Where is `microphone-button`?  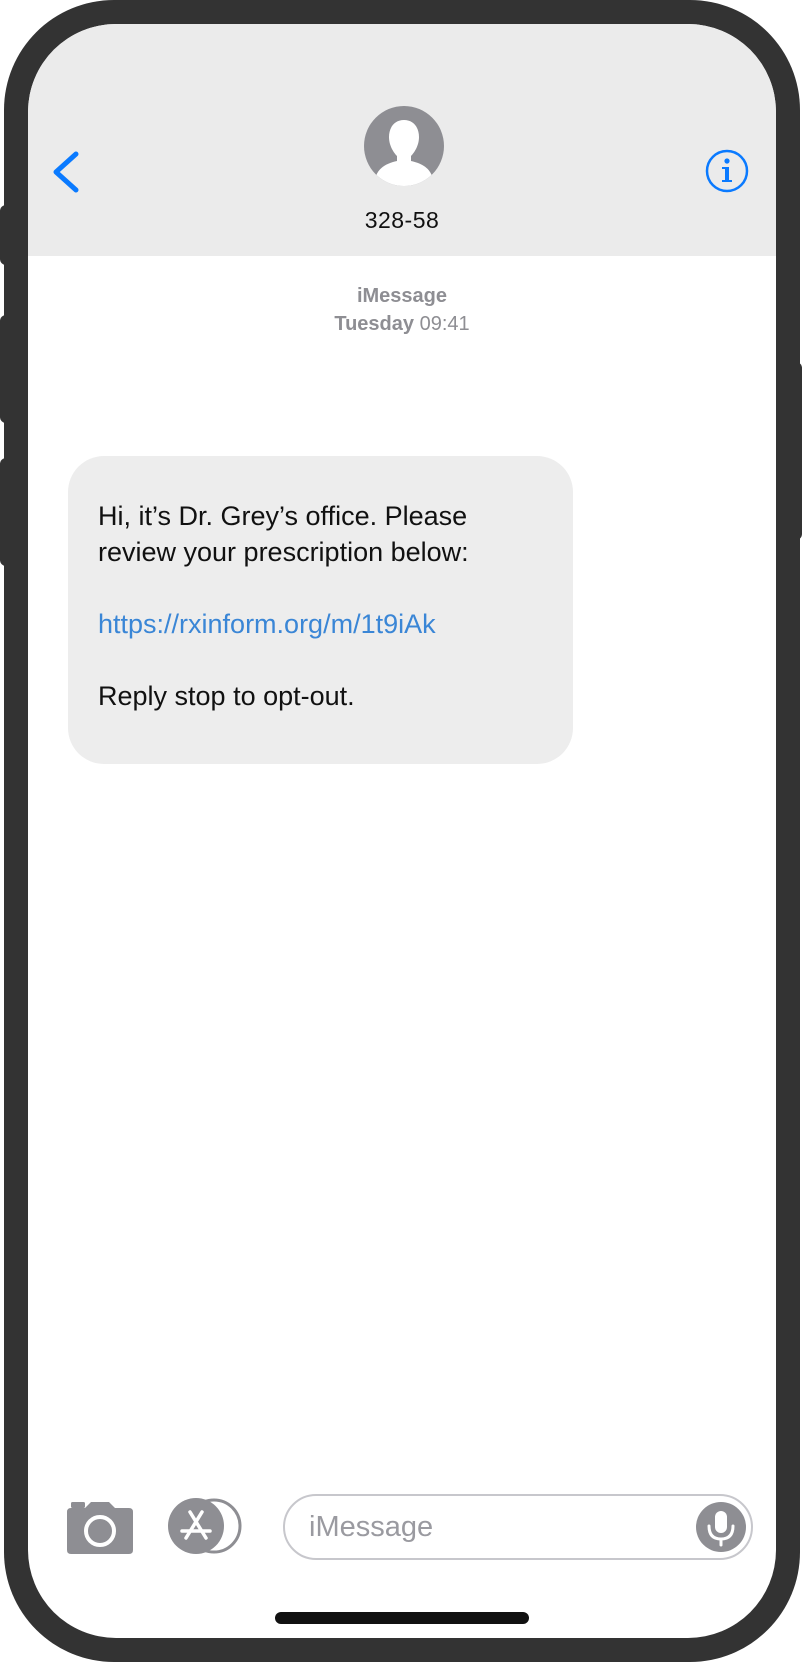 microphone-button is located at coordinates (721, 1527).